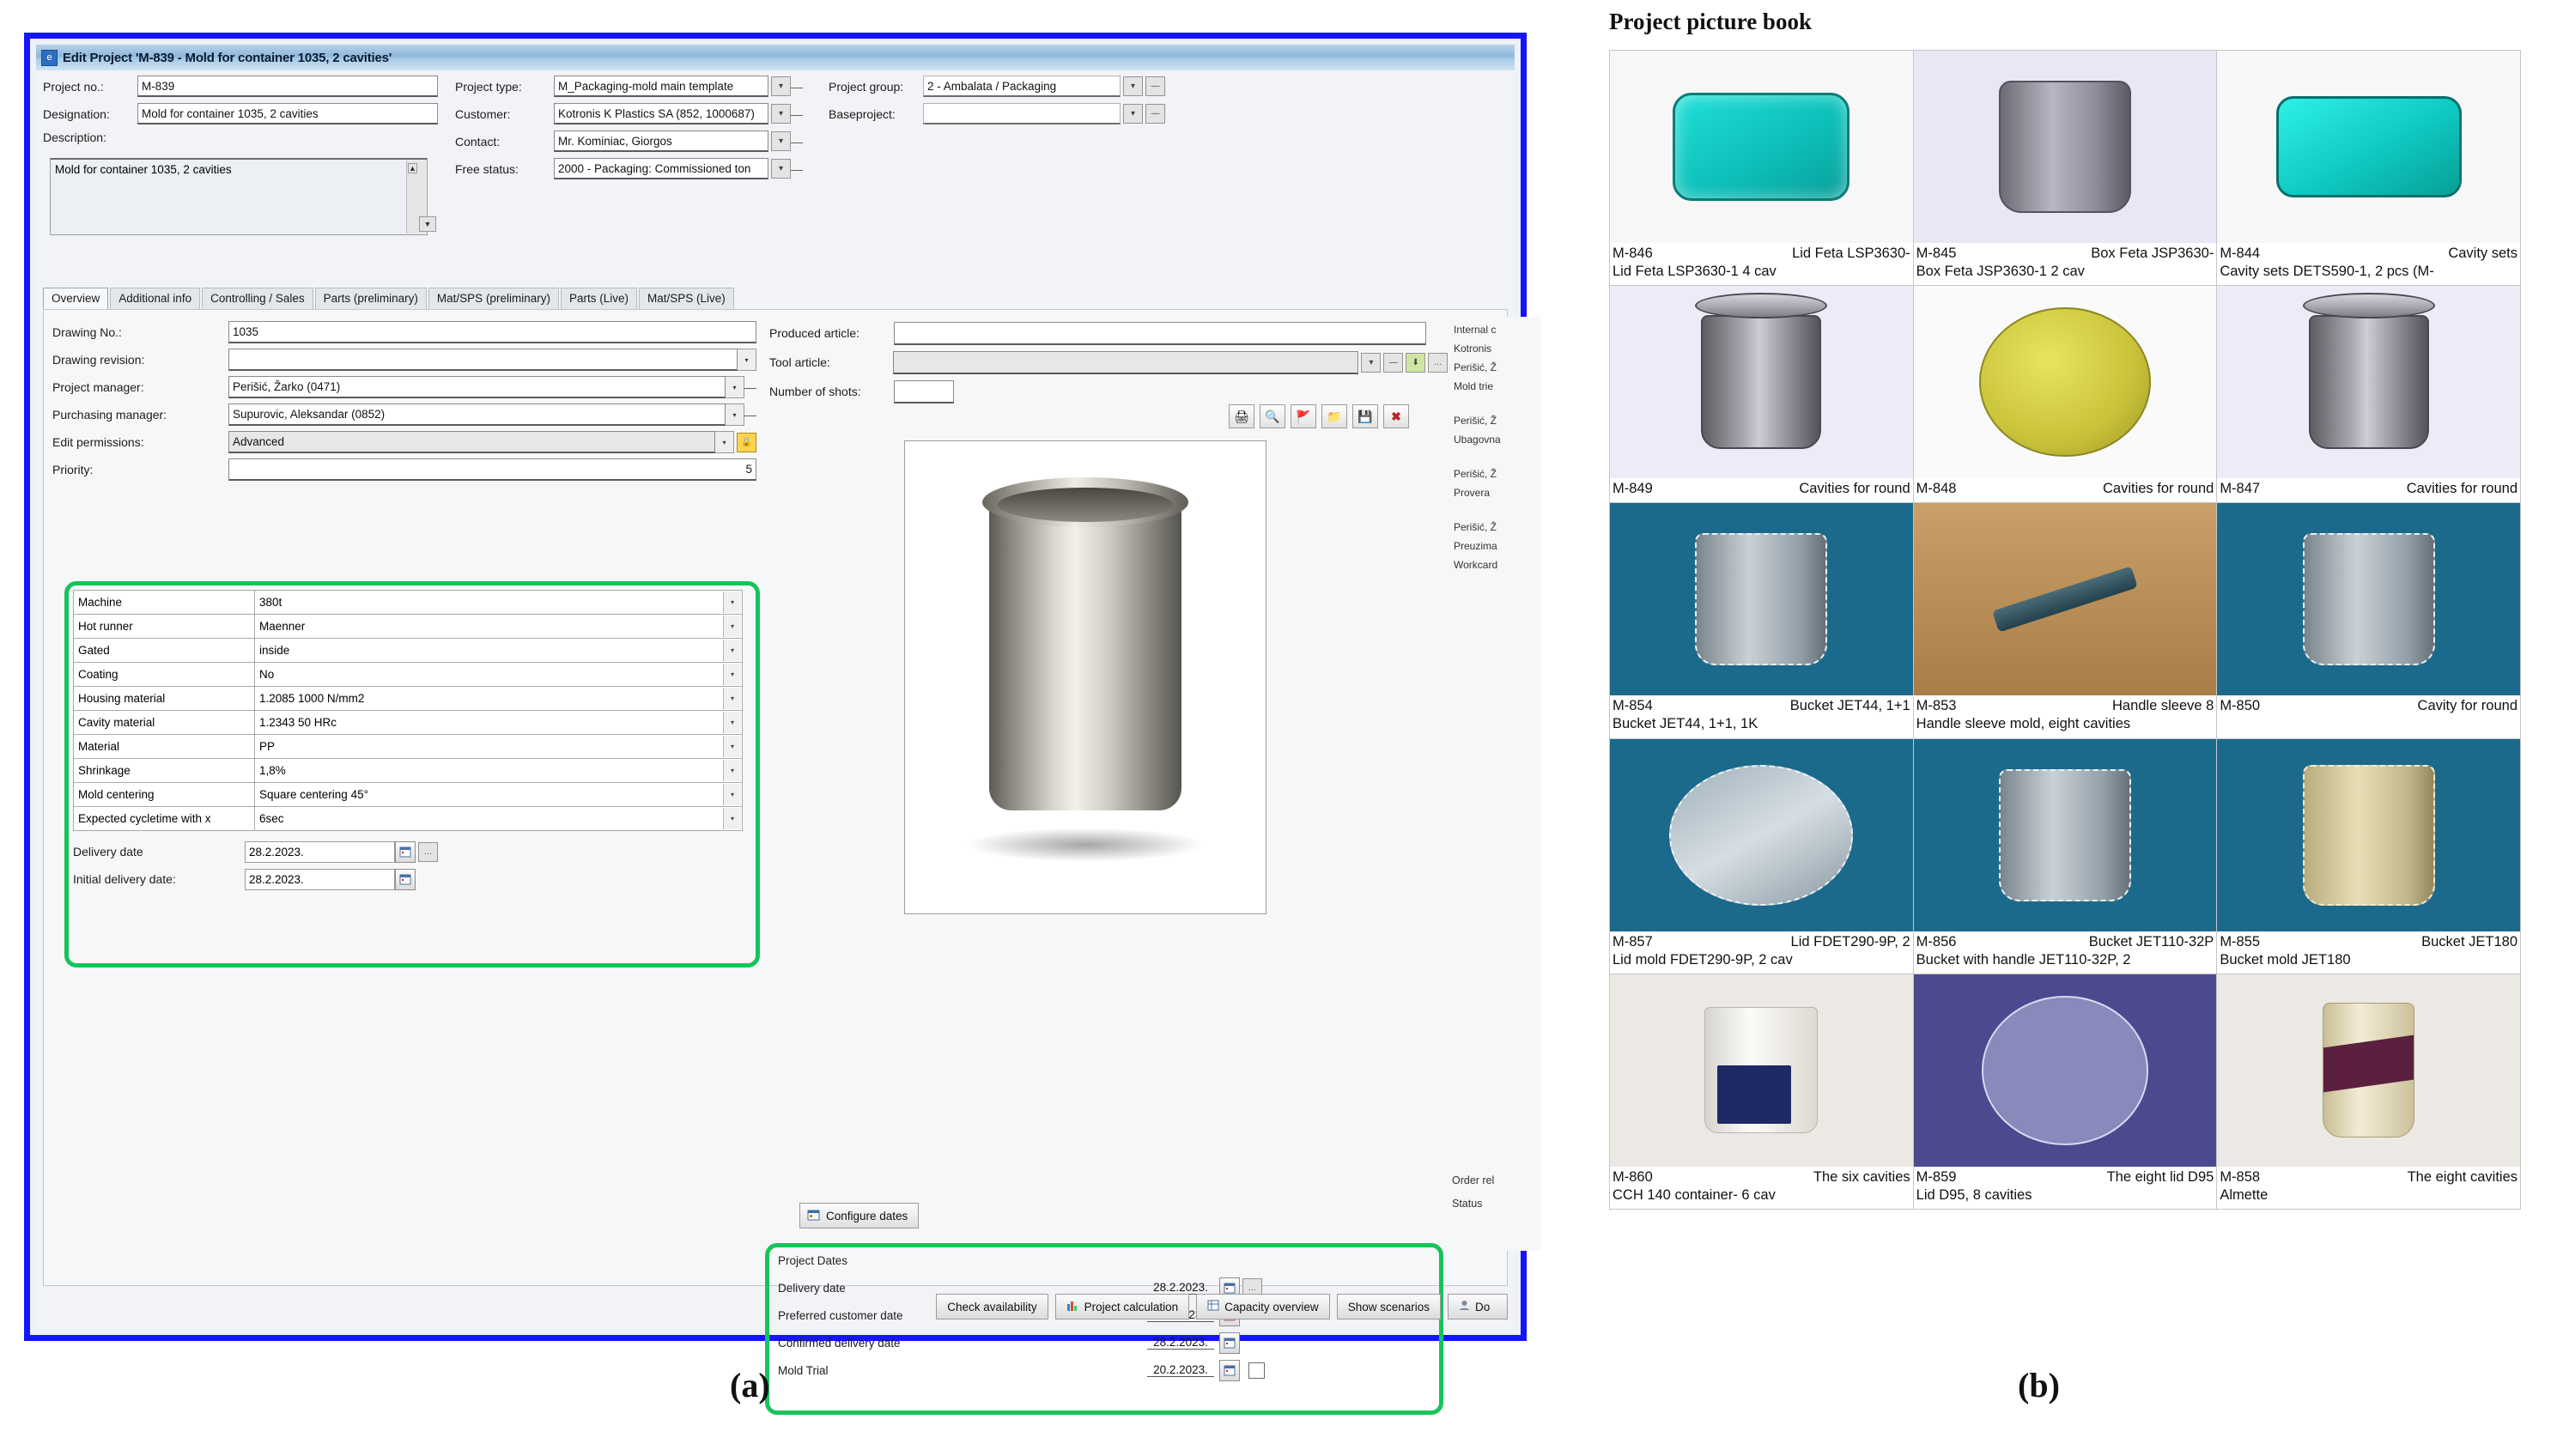  I want to click on save-icon: 💾, so click(1365, 416).